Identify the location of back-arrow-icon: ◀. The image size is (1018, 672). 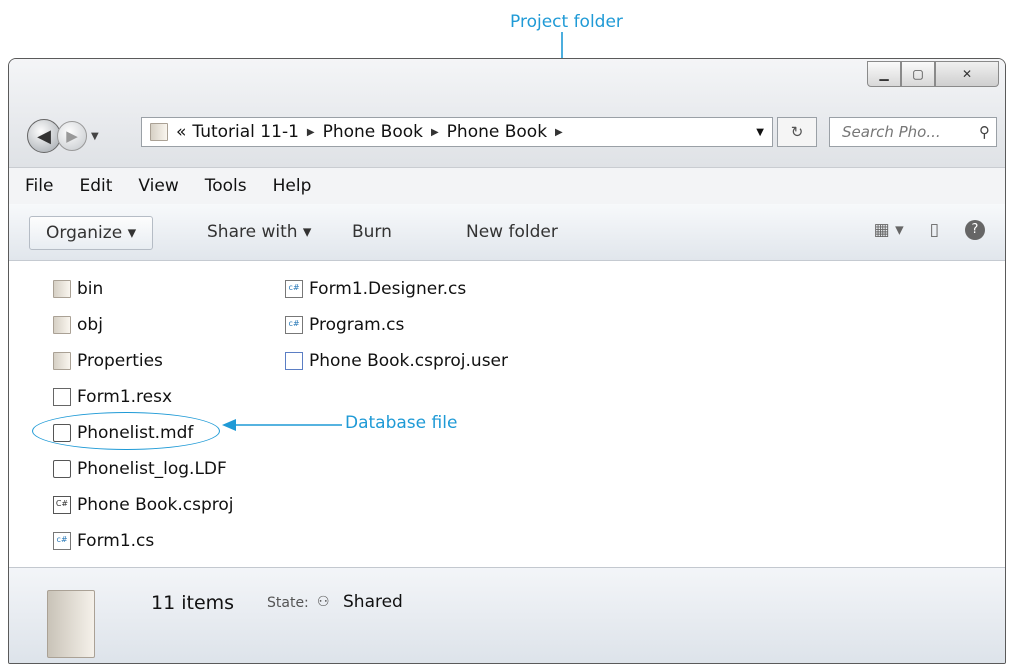
(44, 136).